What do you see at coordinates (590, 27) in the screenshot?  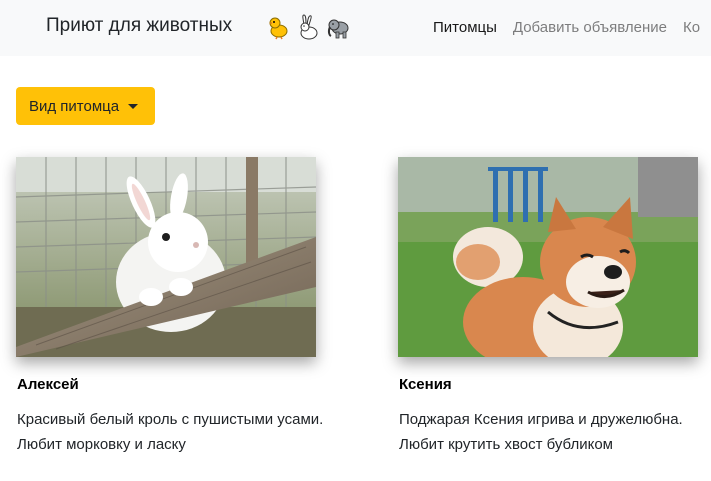 I see `nav-link-add-listing: Добавить объявление` at bounding box center [590, 27].